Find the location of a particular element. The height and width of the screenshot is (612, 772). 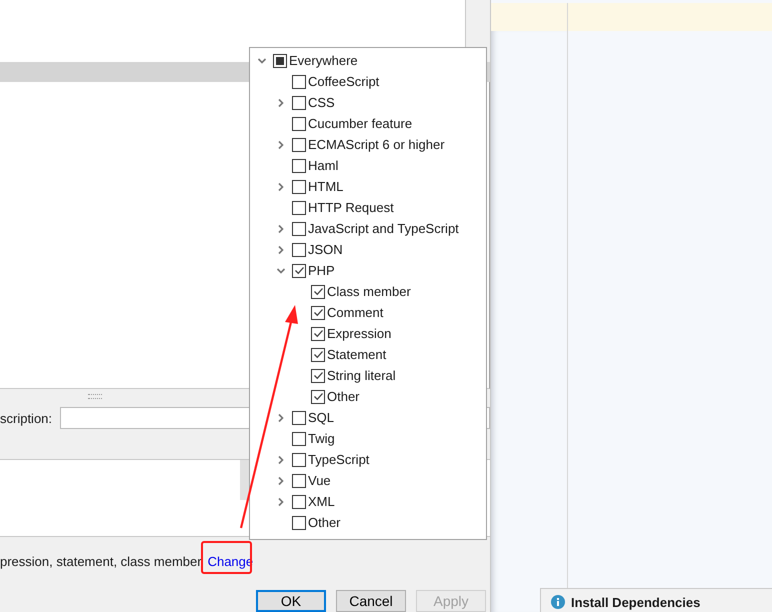

item-label: SQL is located at coordinates (321, 417).